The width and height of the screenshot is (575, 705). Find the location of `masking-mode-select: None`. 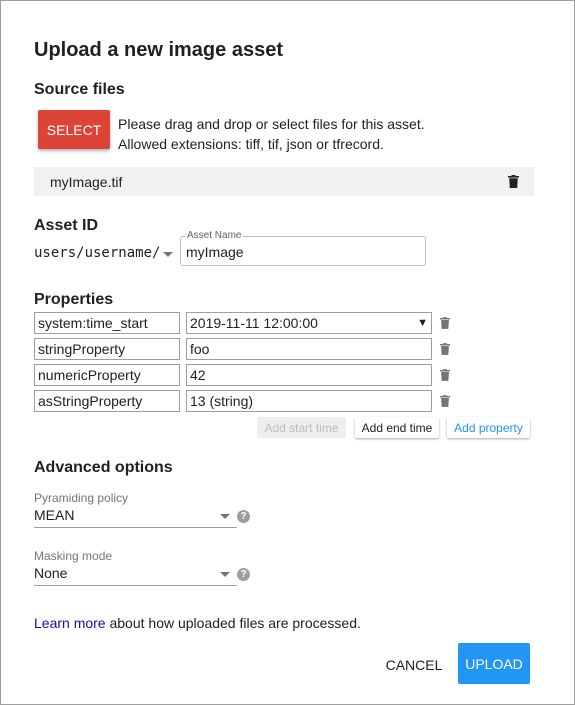

masking-mode-select: None is located at coordinates (135, 574).